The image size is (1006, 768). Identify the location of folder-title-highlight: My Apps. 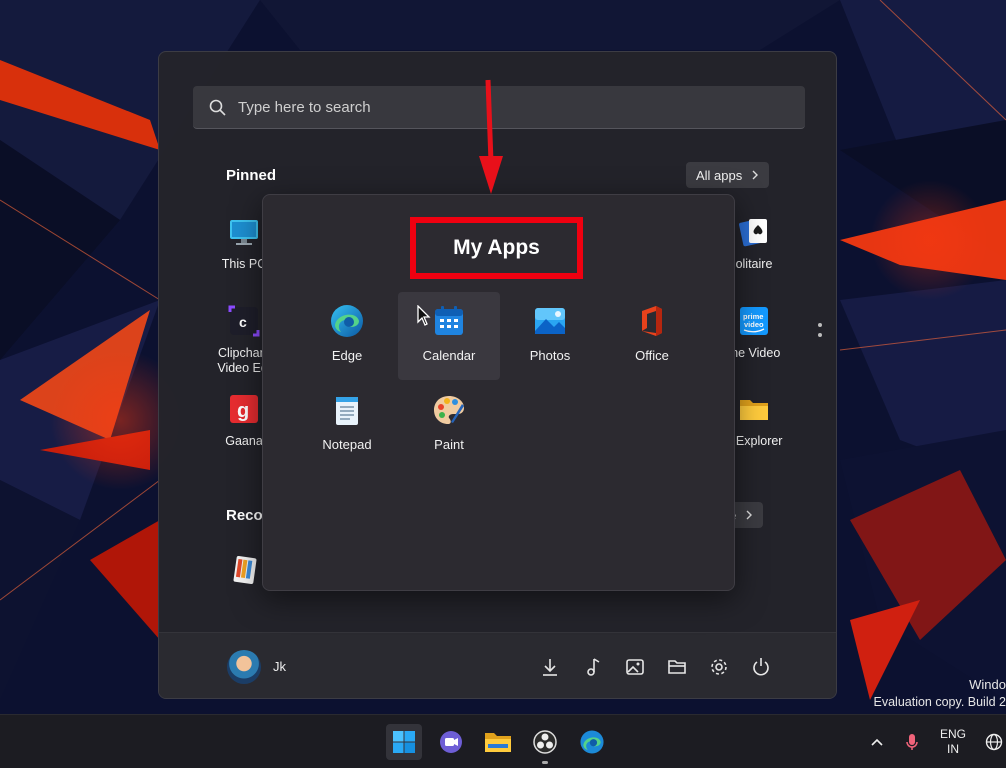
(496, 248).